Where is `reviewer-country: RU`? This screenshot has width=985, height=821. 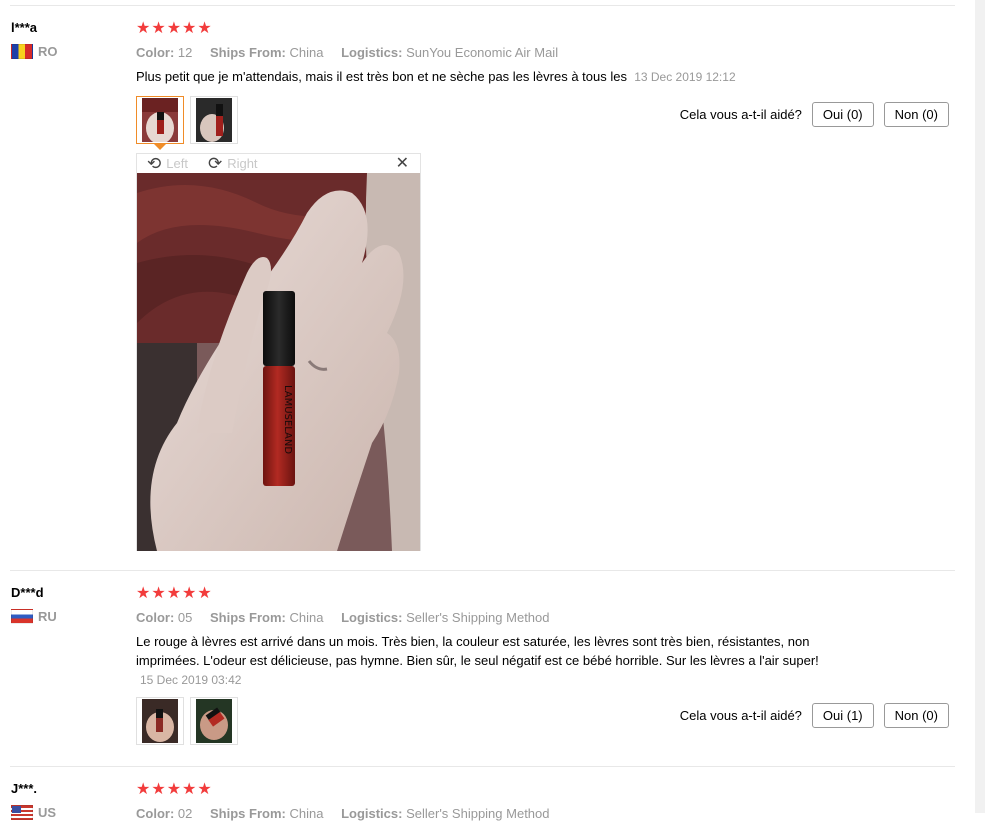 reviewer-country: RU is located at coordinates (34, 616).